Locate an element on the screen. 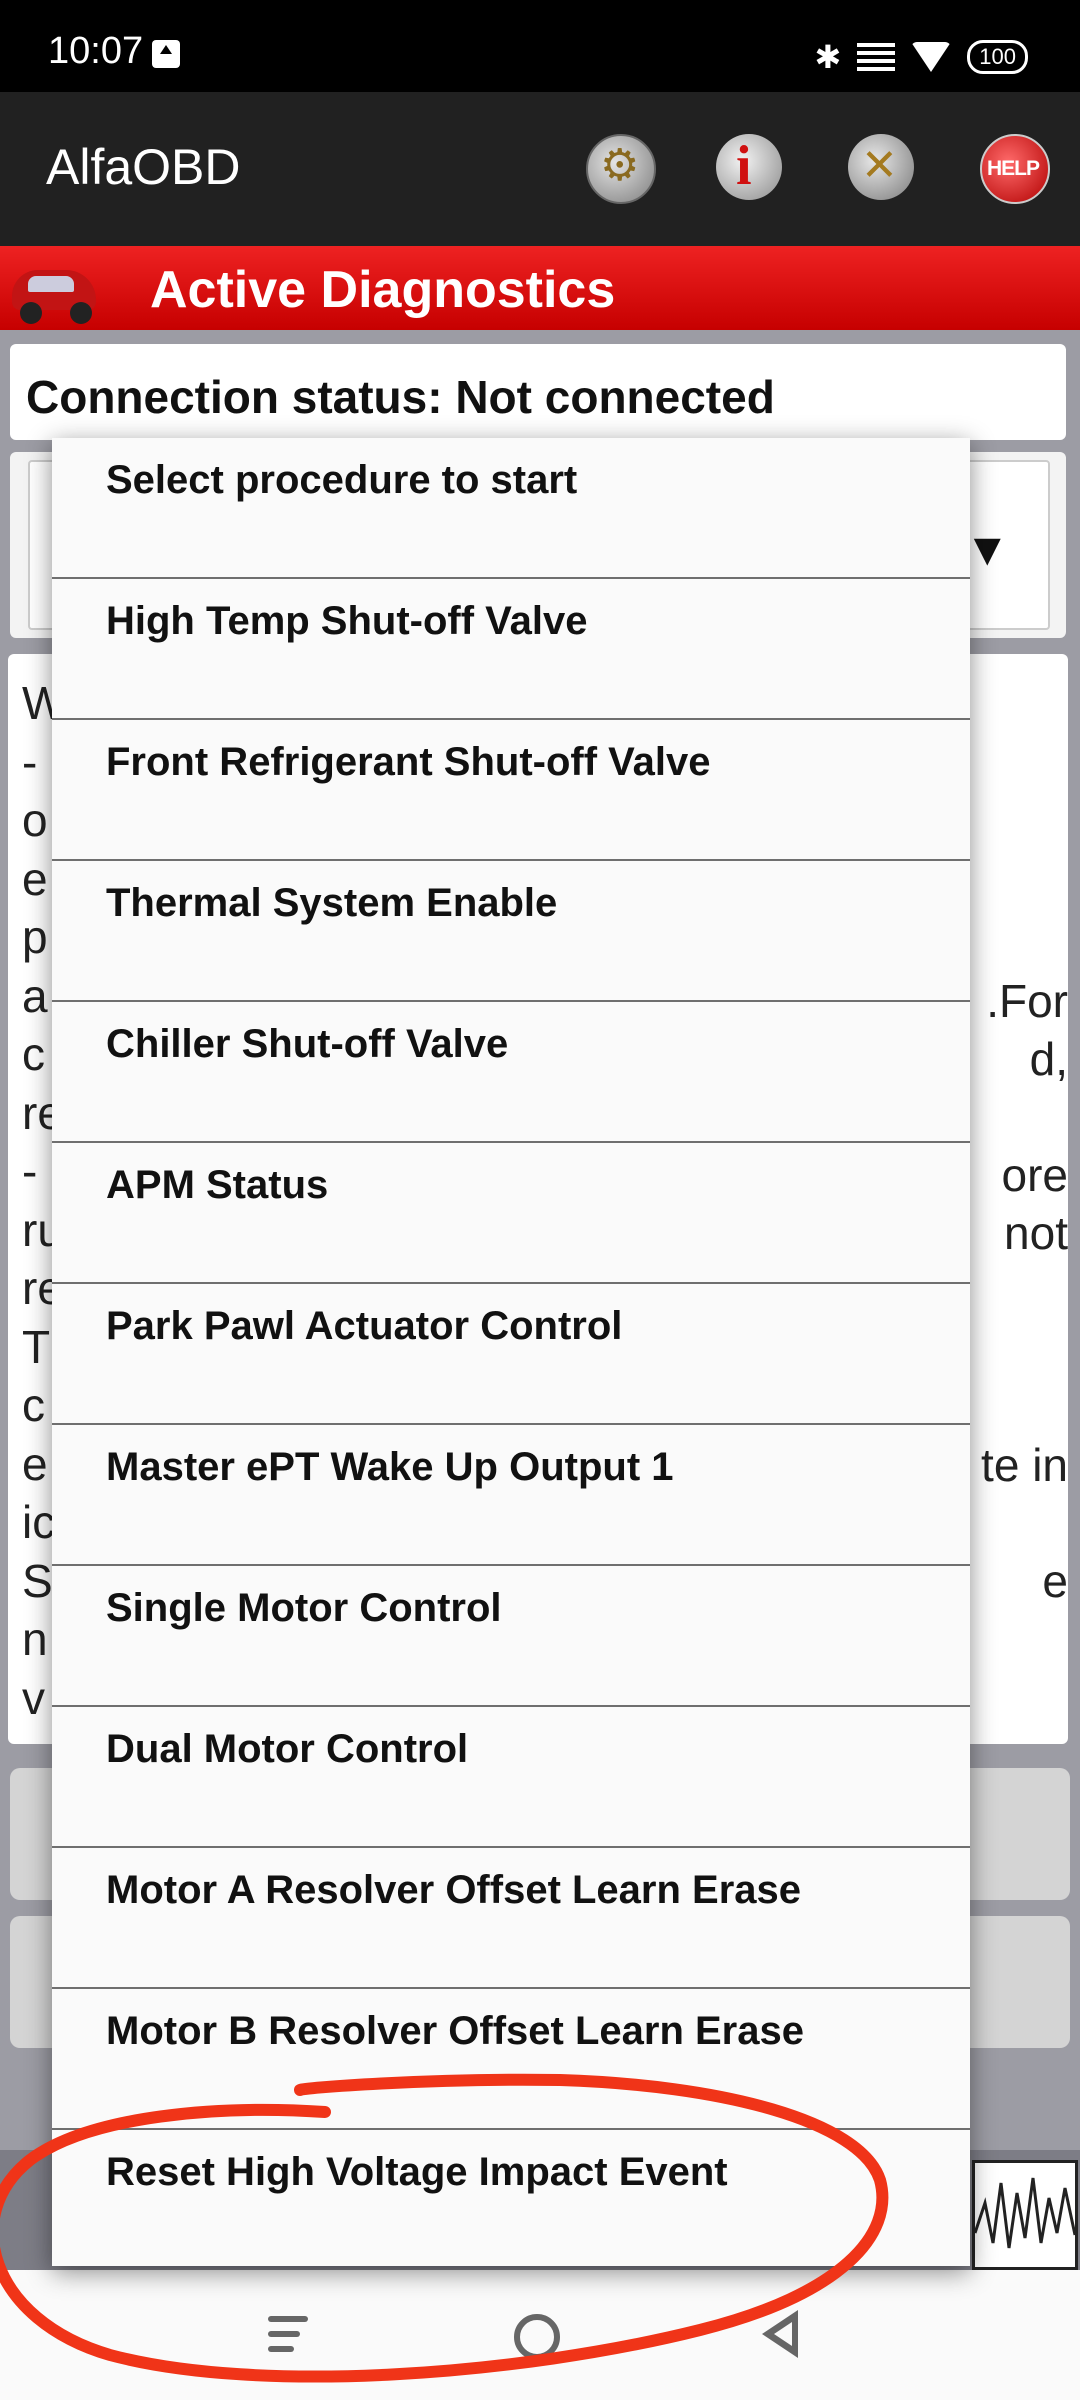  screen-title-bar: Active Diagnostics is located at coordinates (540, 288).